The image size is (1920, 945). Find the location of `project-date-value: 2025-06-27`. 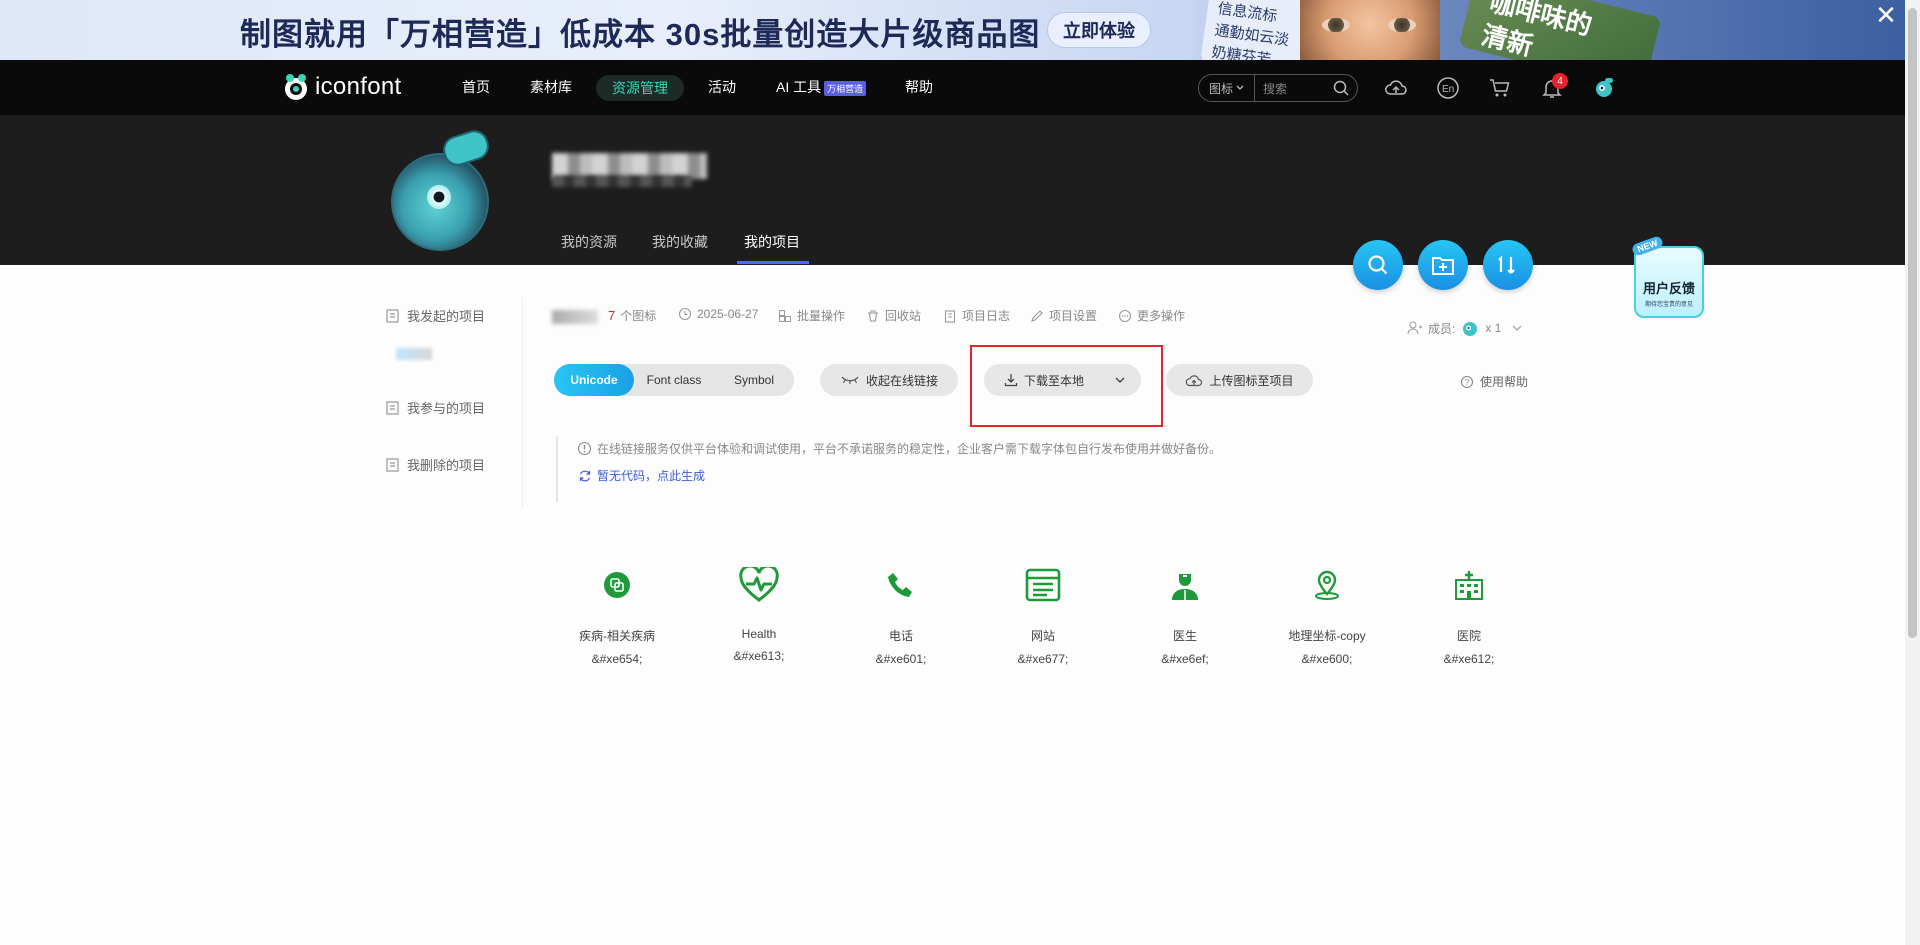

project-date-value: 2025-06-27 is located at coordinates (728, 314).